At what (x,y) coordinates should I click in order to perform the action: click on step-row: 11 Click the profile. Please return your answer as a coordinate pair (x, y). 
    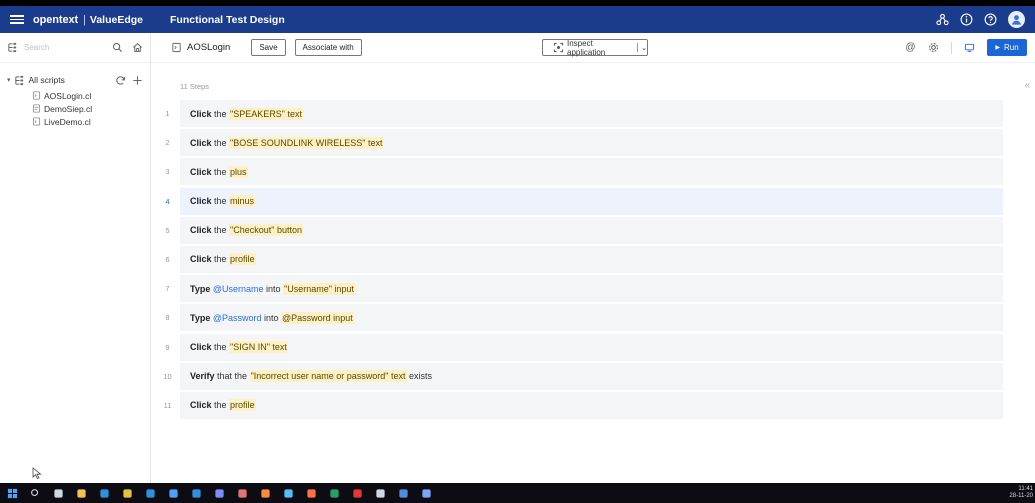
    Looking at the image, I should click on (579, 405).